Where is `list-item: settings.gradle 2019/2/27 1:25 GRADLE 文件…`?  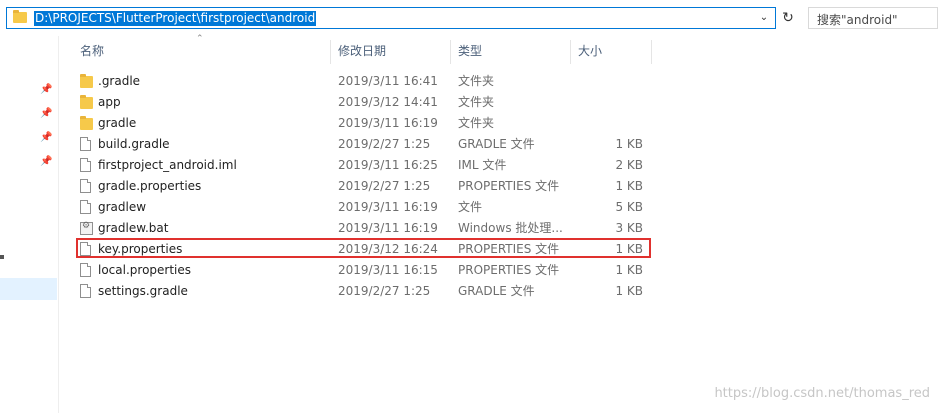
list-item: settings.gradle 2019/2/27 1:25 GRADLE 文件… is located at coordinates (363, 291).